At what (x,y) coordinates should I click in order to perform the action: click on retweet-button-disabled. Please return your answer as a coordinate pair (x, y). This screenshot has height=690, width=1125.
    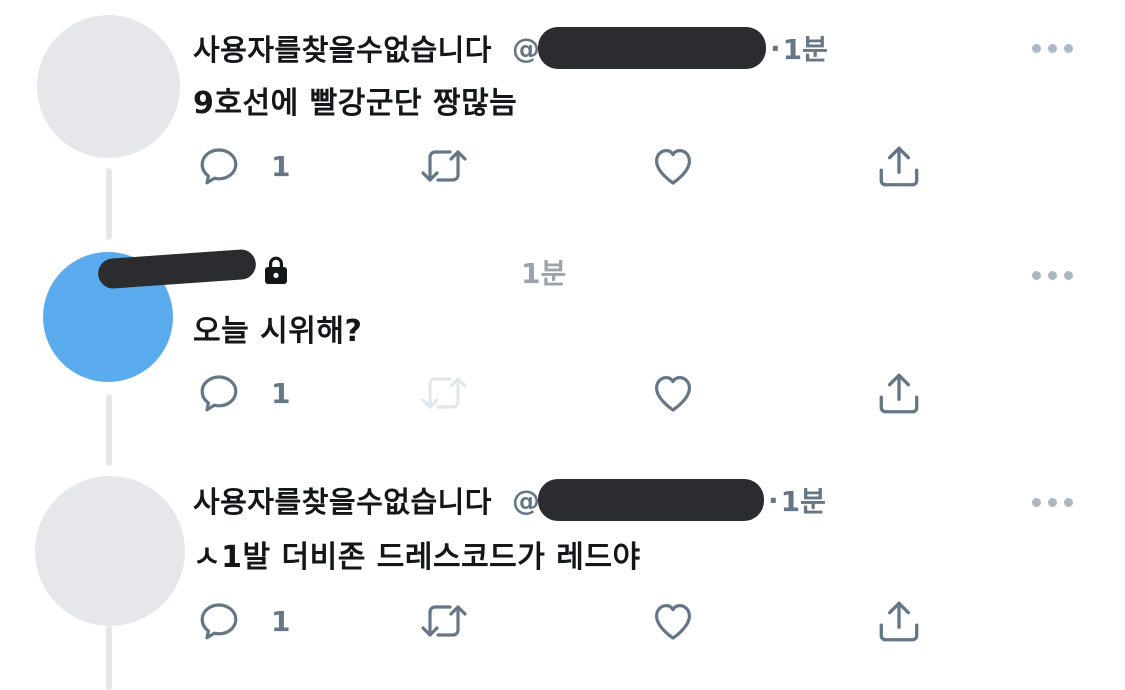
    Looking at the image, I should click on (444, 393).